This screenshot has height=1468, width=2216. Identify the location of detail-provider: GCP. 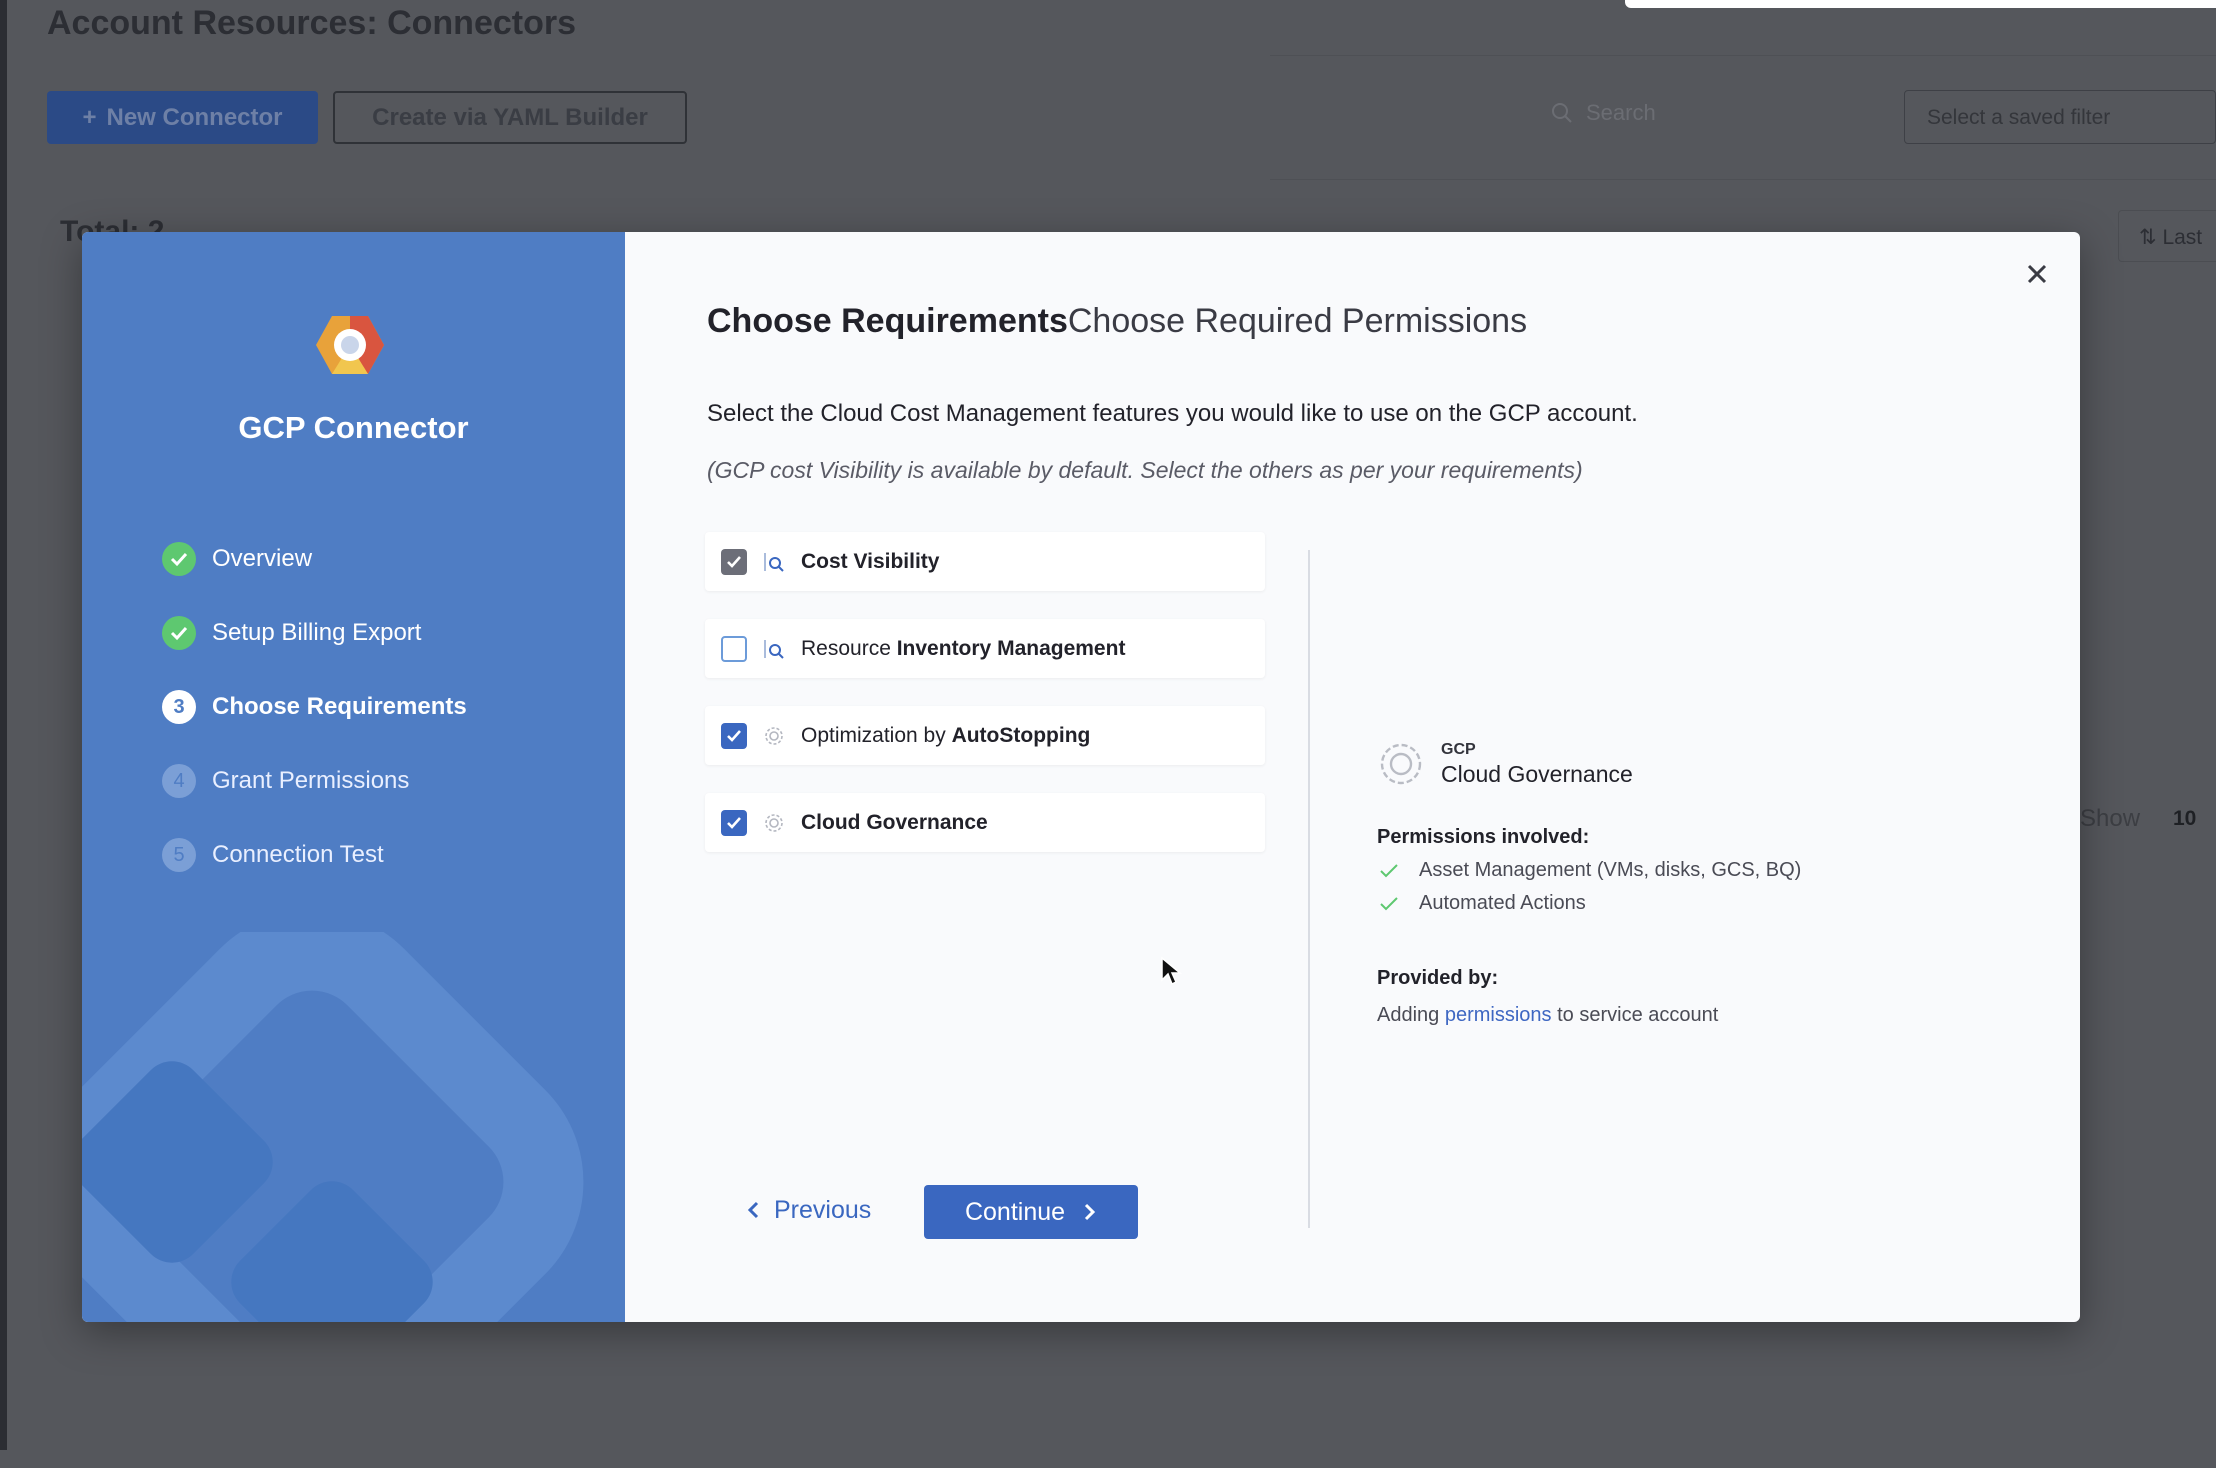
(1458, 749).